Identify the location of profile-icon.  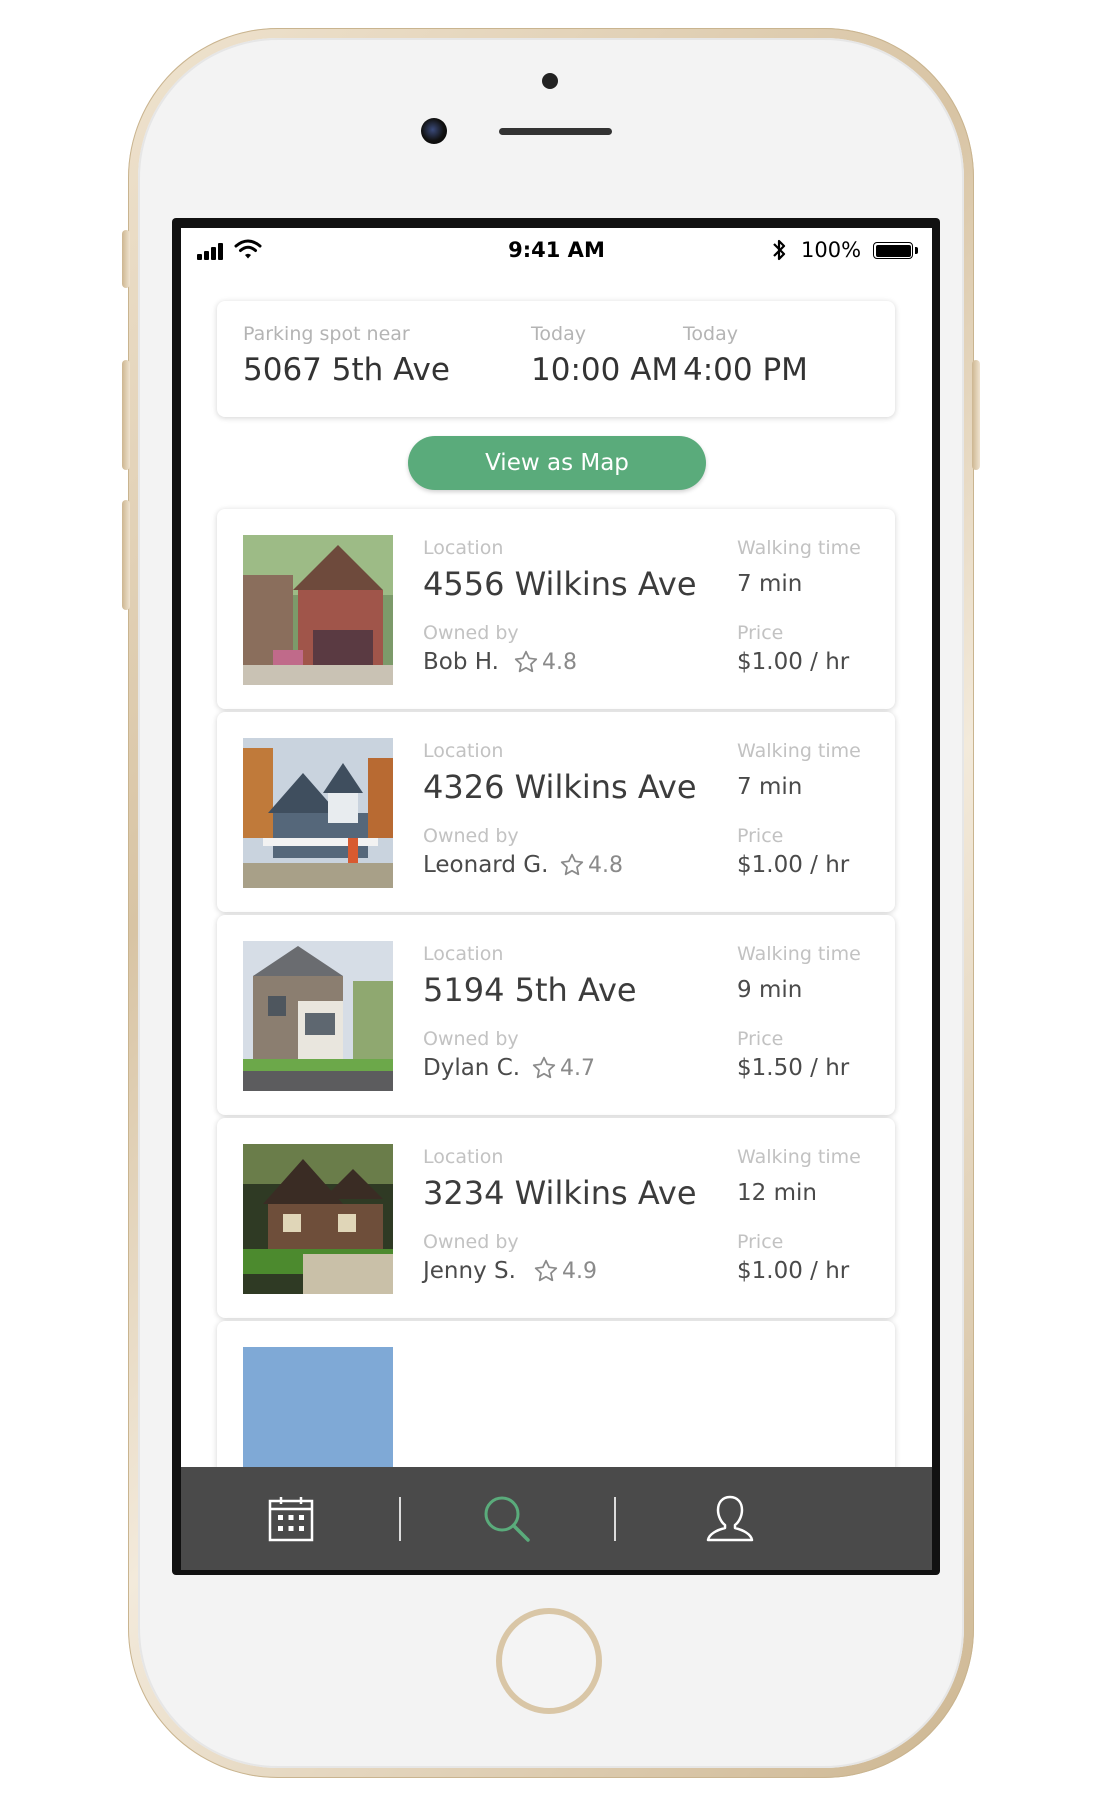
(730, 1518).